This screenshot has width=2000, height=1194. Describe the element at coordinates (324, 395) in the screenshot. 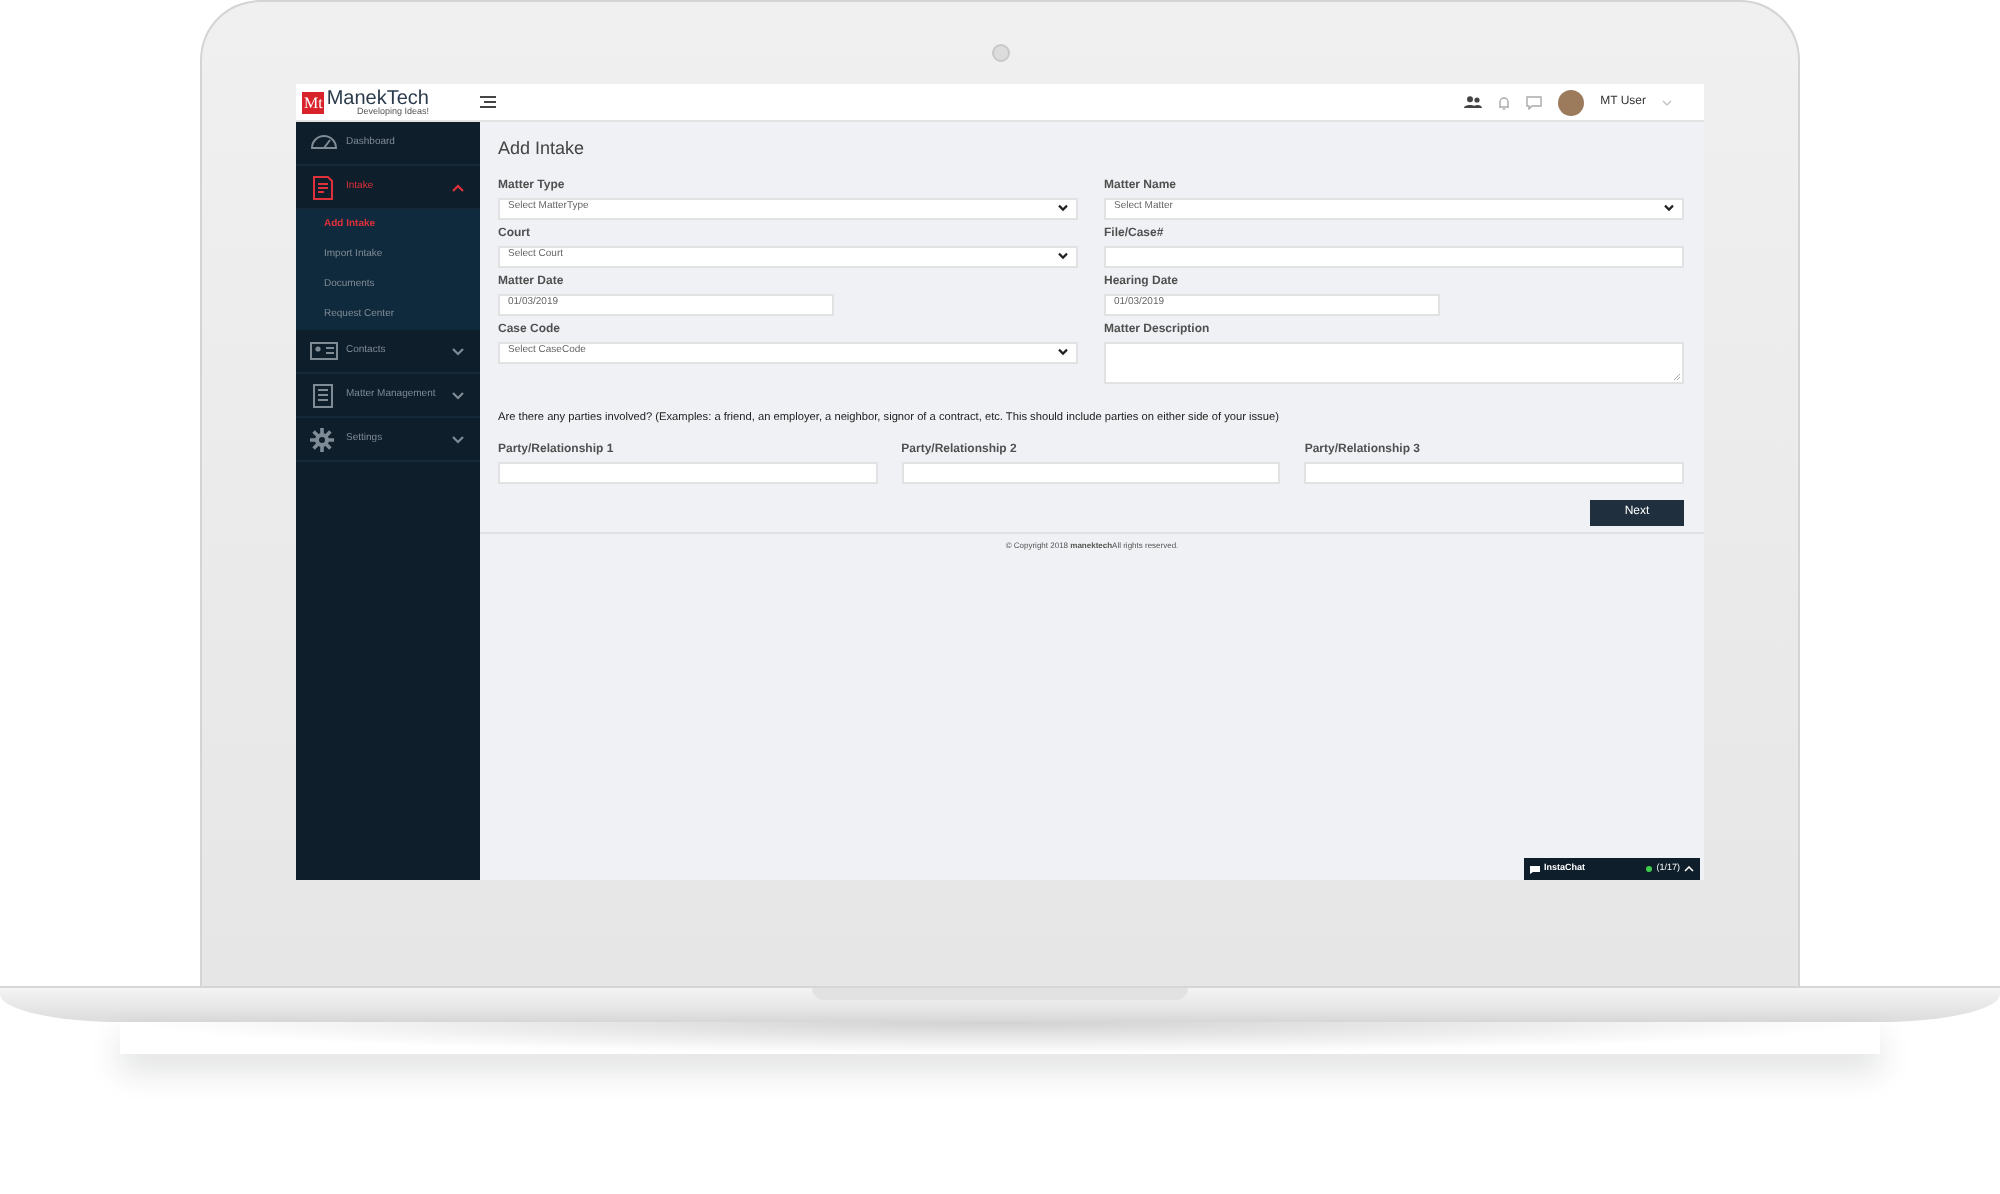

I see `checklist-icon` at that location.